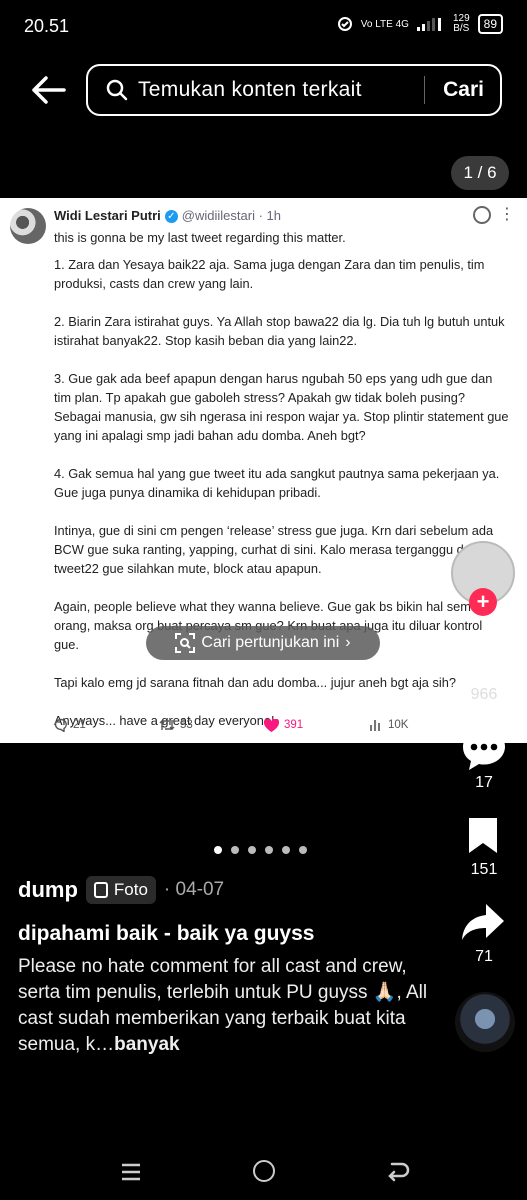 Image resolution: width=527 pixels, height=1200 pixels. Describe the element at coordinates (117, 90) in the screenshot. I see `search-icon` at that location.